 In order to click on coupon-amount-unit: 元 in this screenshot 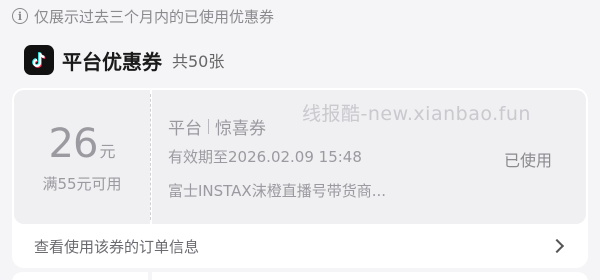, I will do `click(107, 151)`.